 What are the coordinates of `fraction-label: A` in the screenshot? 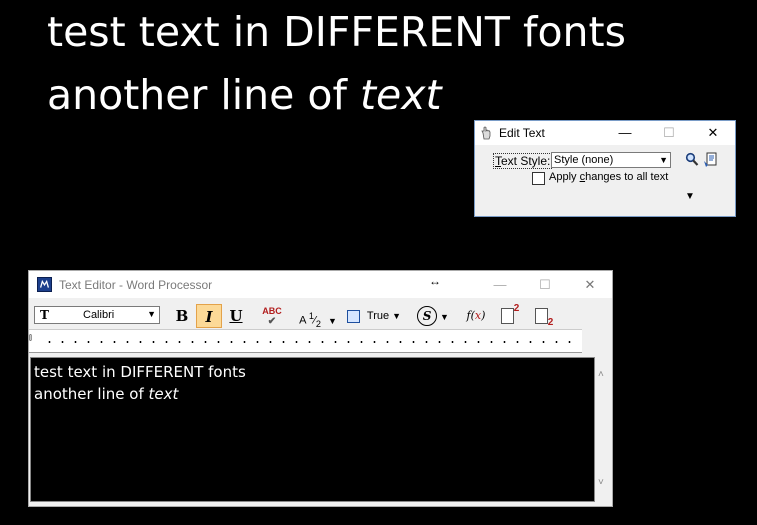 It's located at (302, 320).